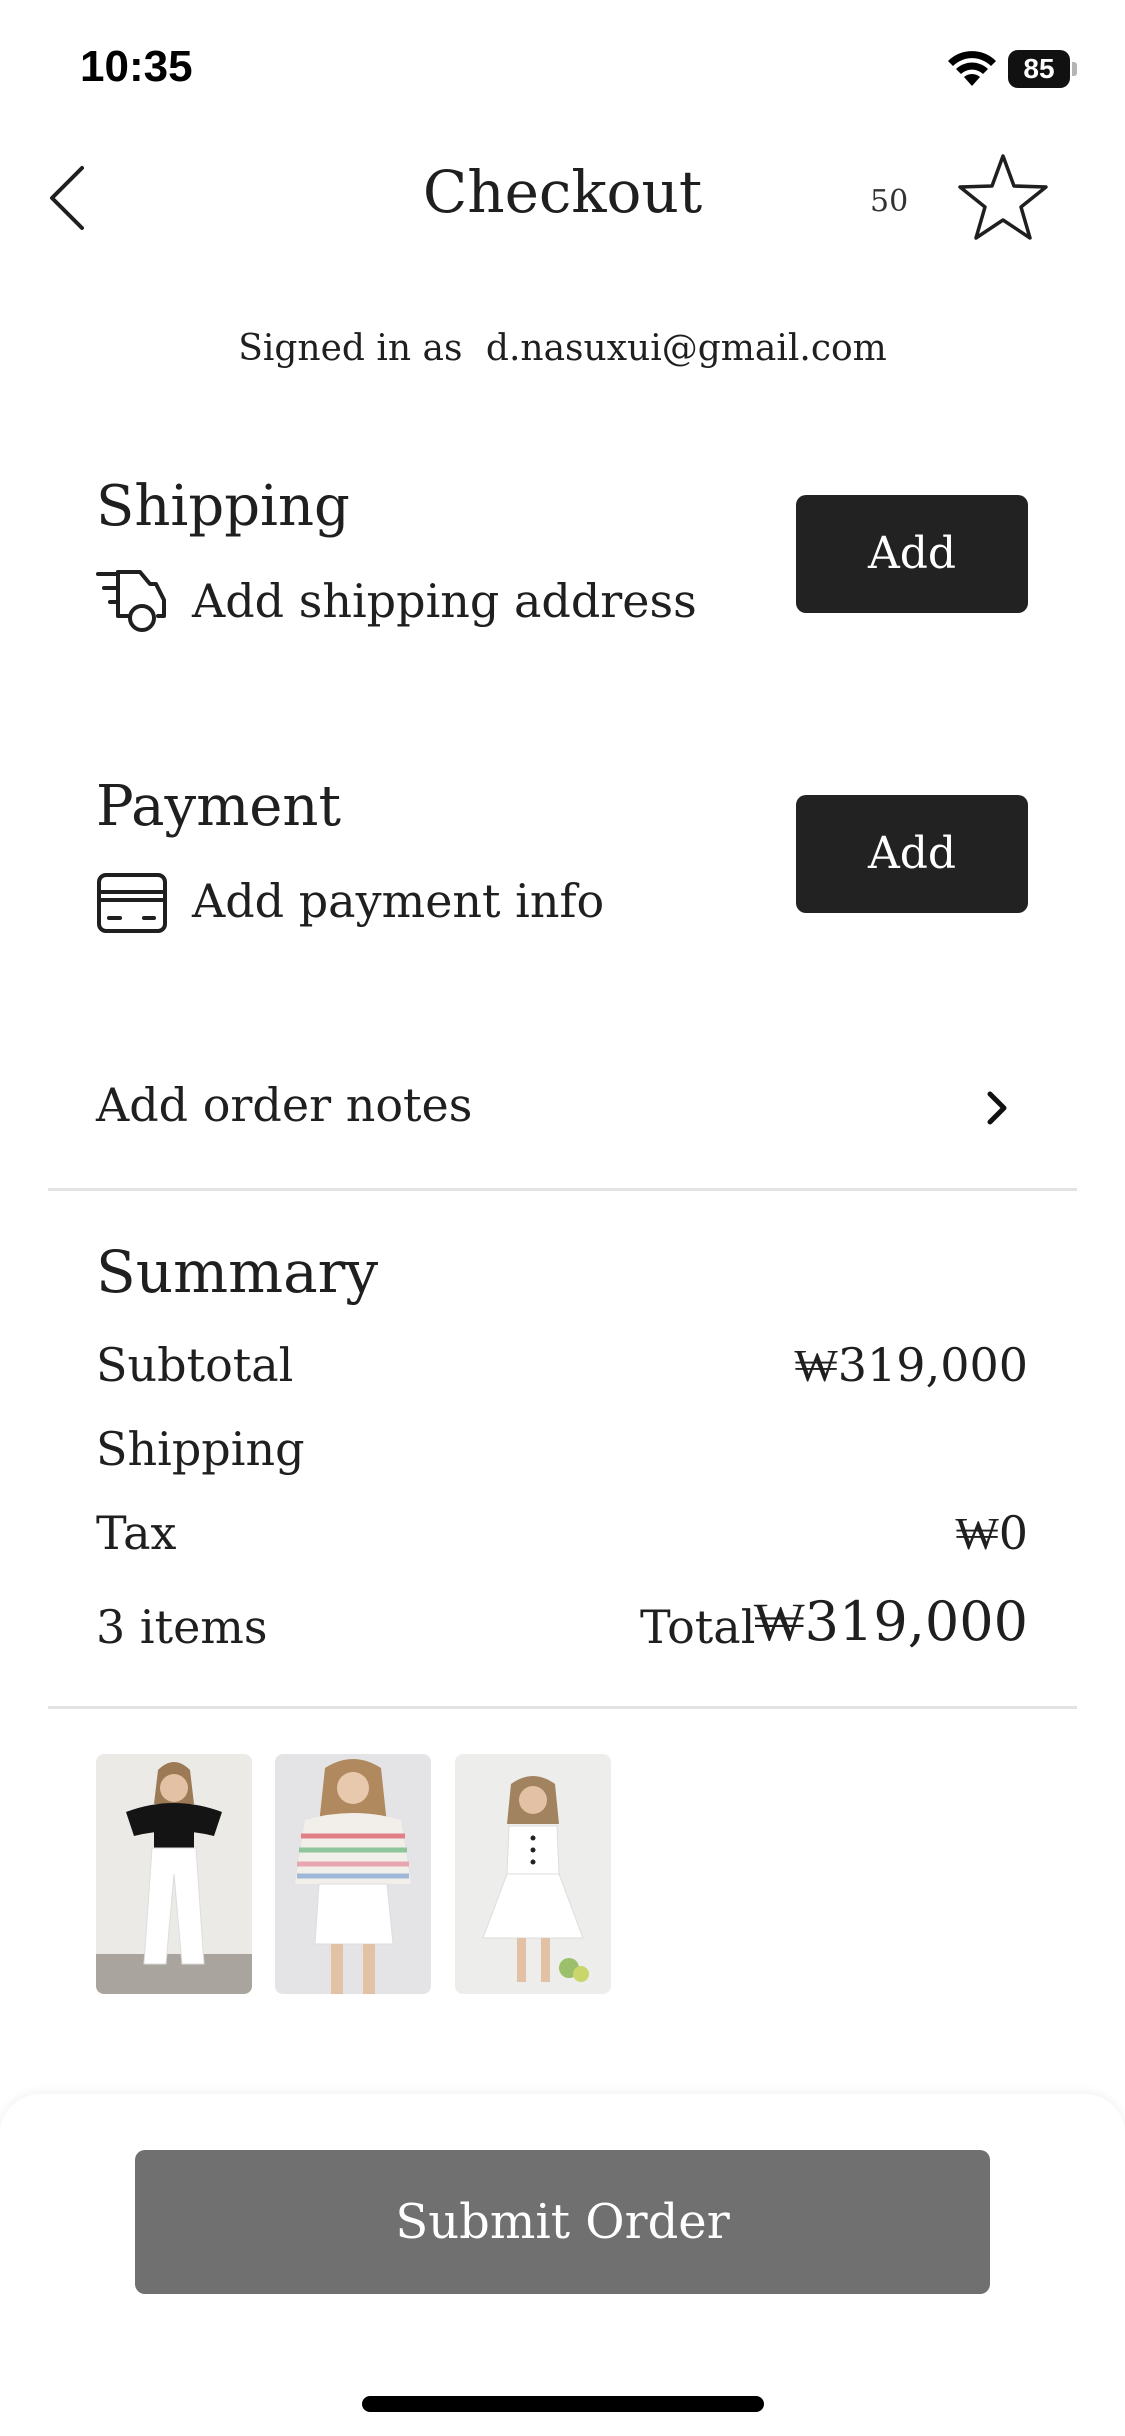 This screenshot has height=2436, width=1125. What do you see at coordinates (200, 1449) in the screenshot?
I see `shipping-cost-label: Shipping` at bounding box center [200, 1449].